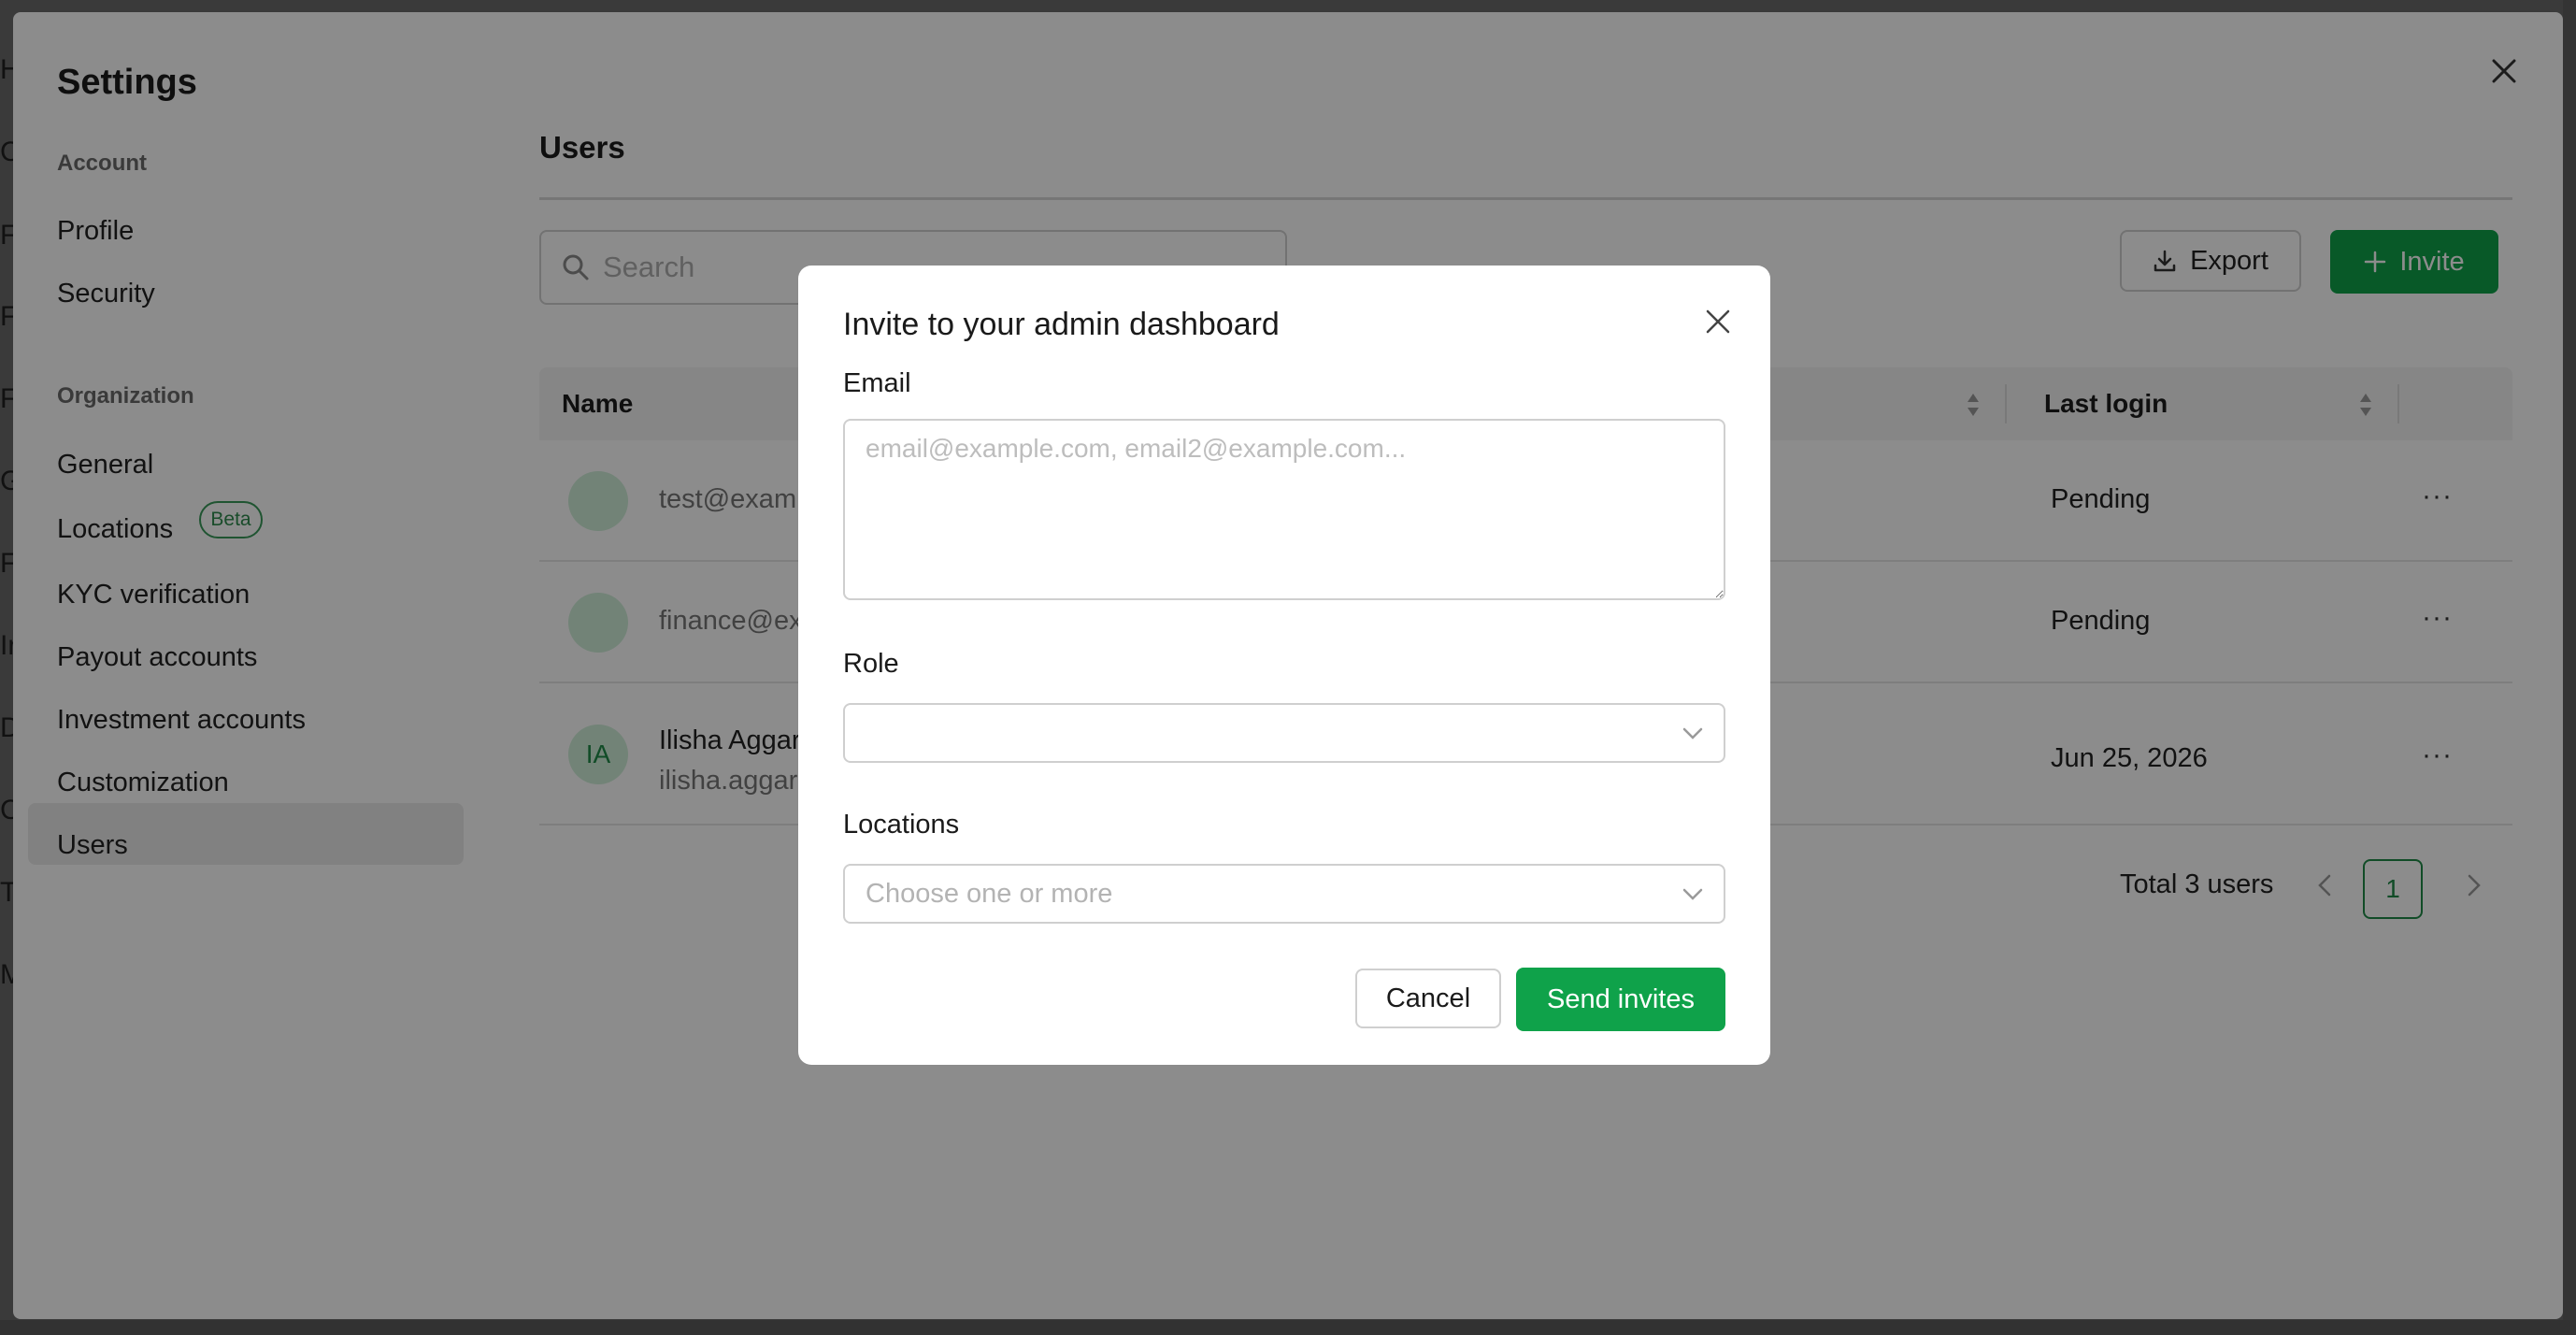 The width and height of the screenshot is (2576, 1335). Describe the element at coordinates (1284, 894) in the screenshot. I see `locations-select: Choose one or more` at that location.